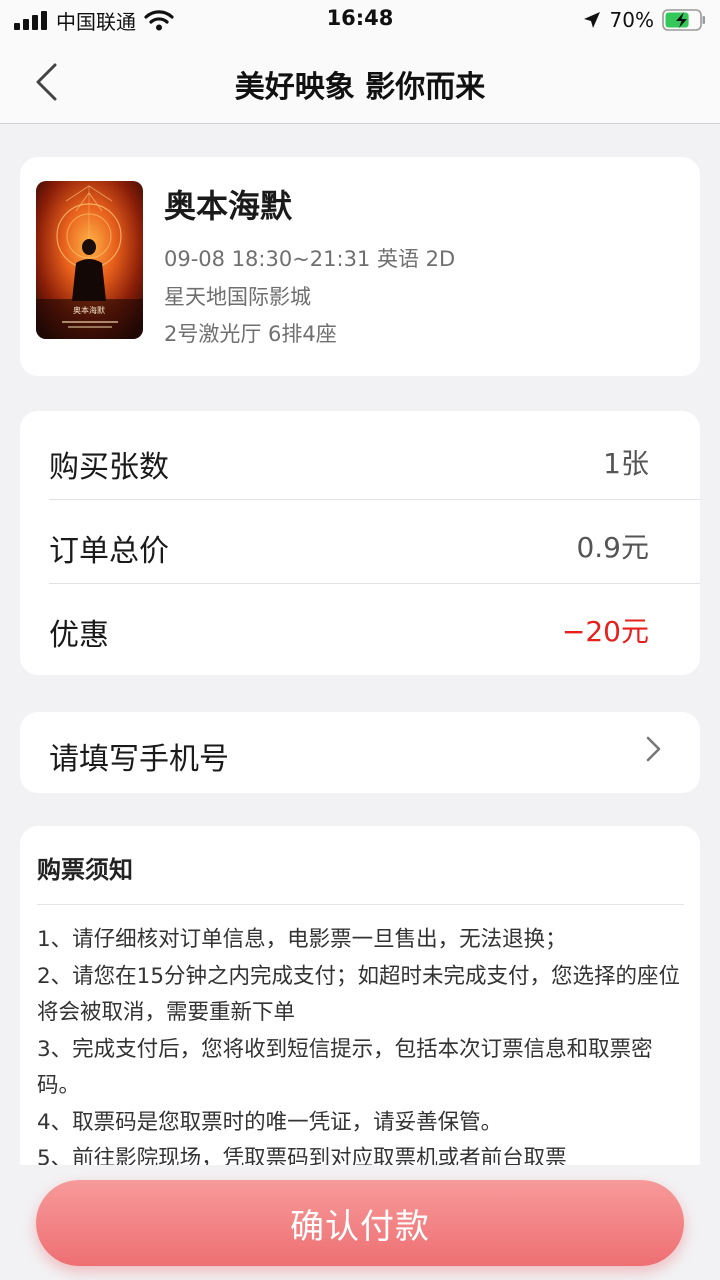  I want to click on seat-info: 2号激光厅 6排4座, so click(250, 334).